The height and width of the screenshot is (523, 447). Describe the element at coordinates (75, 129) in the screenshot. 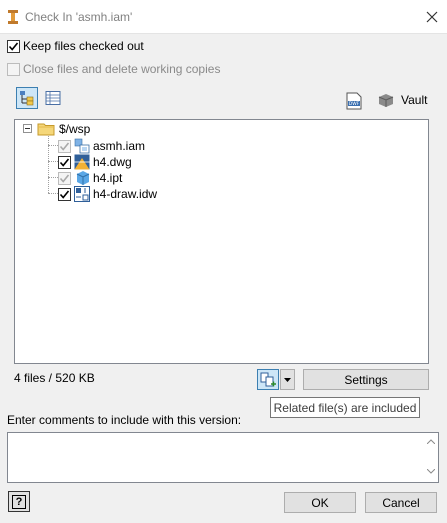

I see `tree-root-label: $/wsp` at that location.